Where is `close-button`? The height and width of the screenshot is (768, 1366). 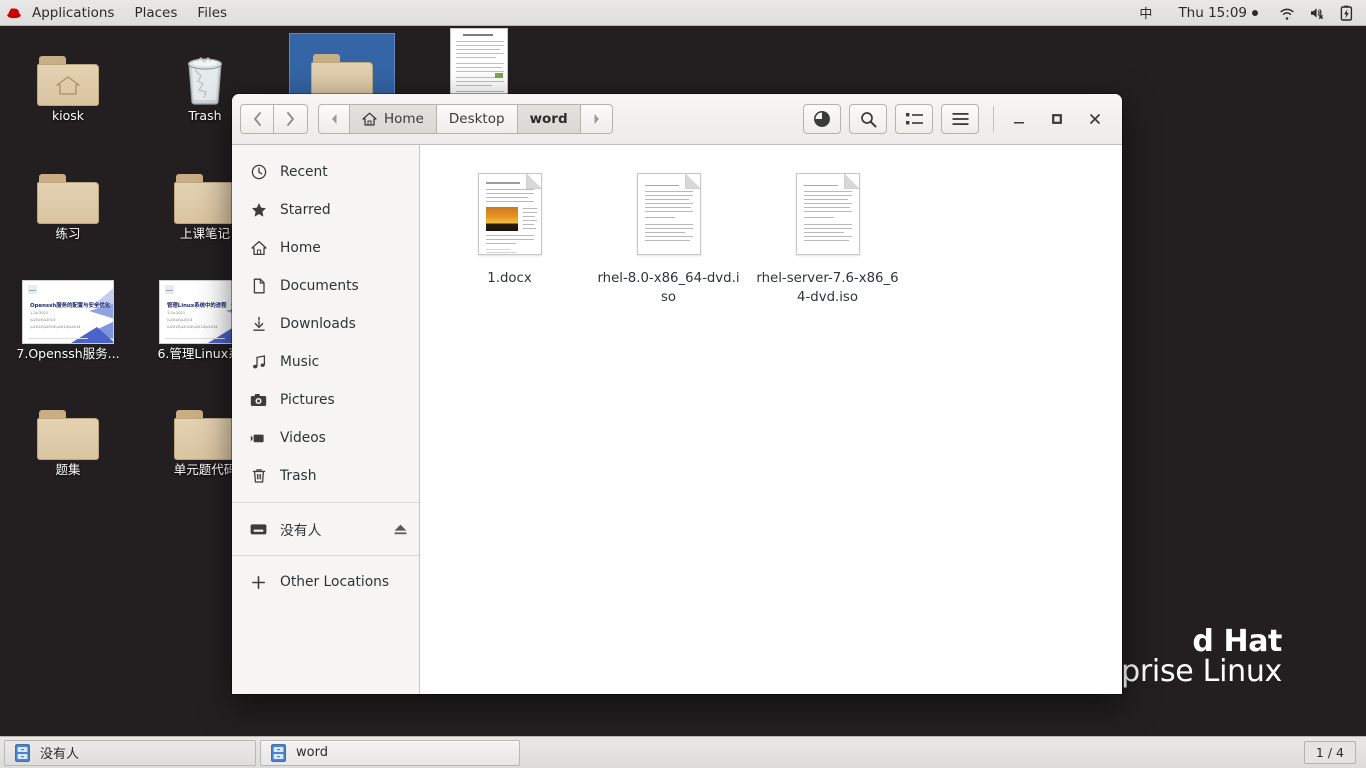 close-button is located at coordinates (1095, 119).